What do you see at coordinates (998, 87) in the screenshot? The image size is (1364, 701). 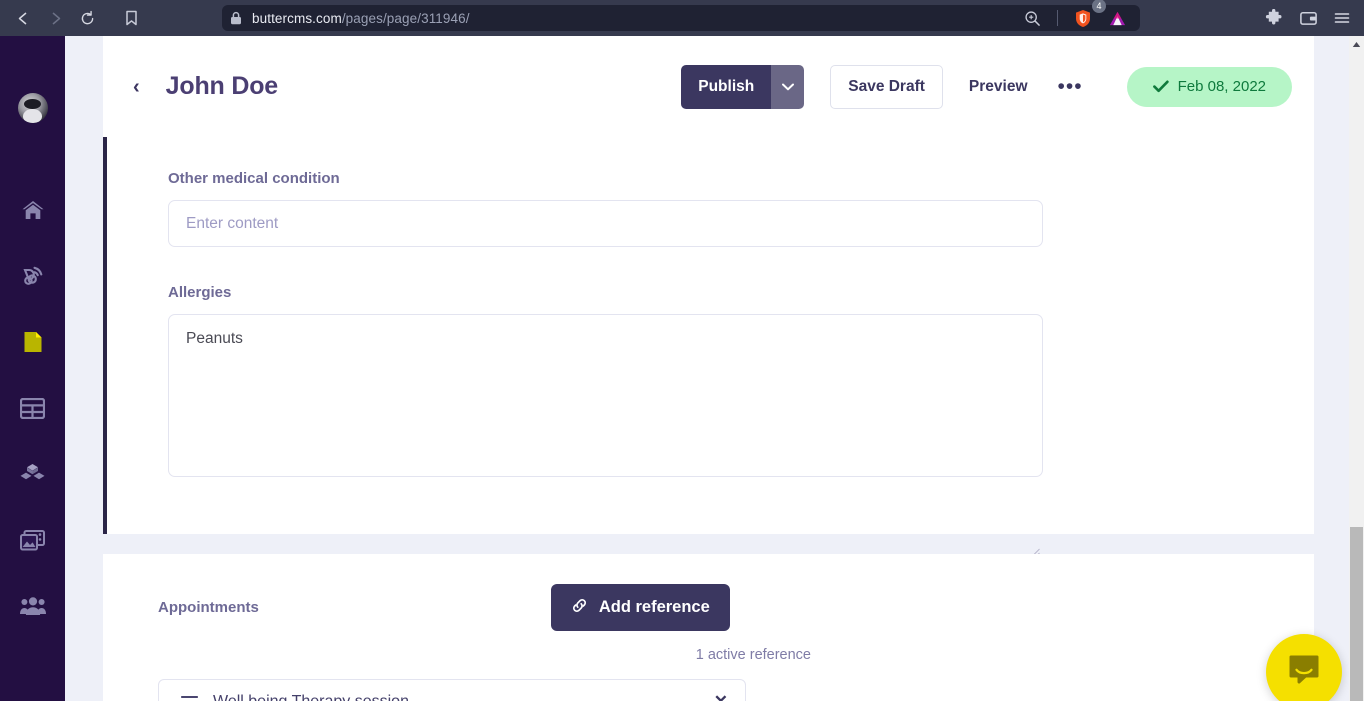 I see `preview-button: Preview` at bounding box center [998, 87].